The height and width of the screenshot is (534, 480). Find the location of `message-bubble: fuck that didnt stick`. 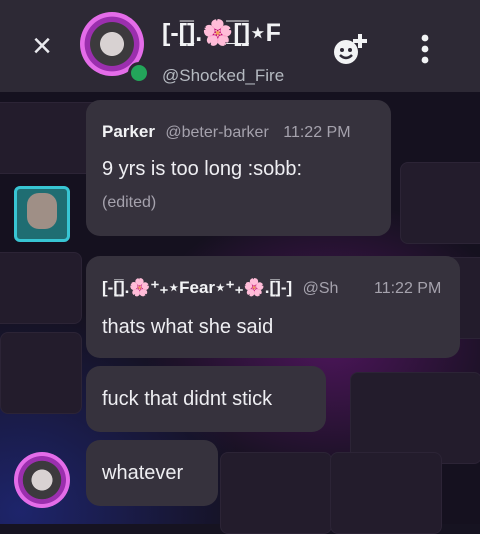

message-bubble: fuck that didnt stick is located at coordinates (206, 399).